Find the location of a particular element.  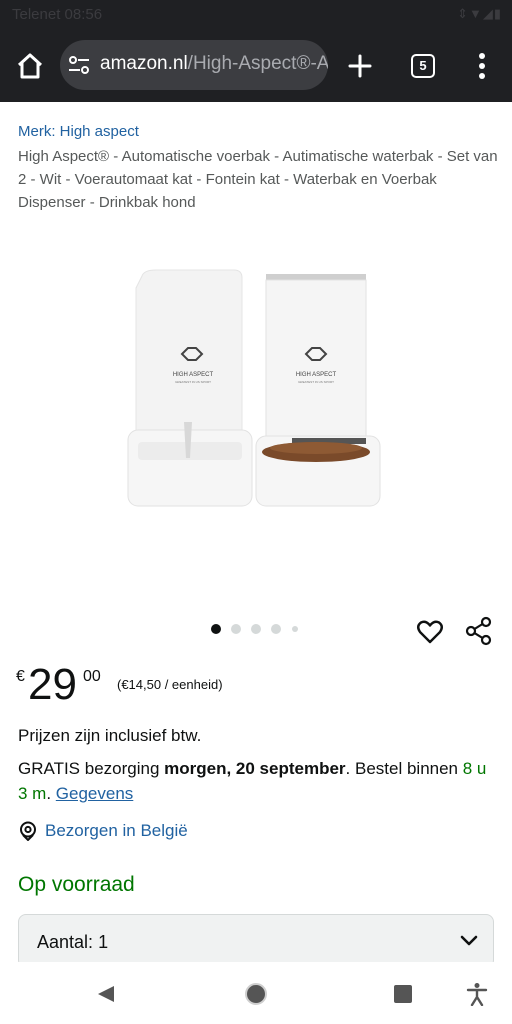

chevron-down-icon is located at coordinates (469, 940).